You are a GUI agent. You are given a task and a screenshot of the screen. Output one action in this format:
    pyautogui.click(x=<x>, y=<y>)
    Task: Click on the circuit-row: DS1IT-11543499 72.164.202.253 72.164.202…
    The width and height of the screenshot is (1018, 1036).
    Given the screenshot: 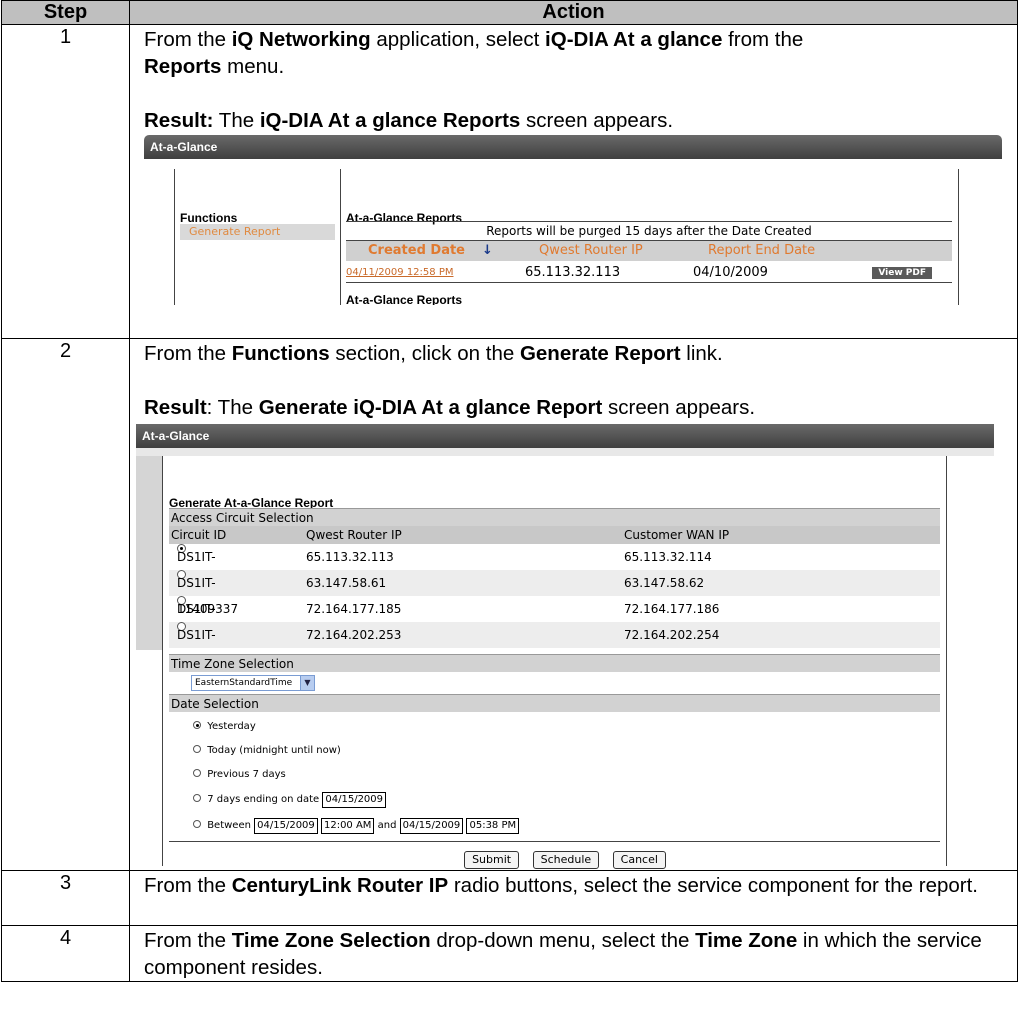 What is the action you would take?
    pyautogui.click(x=554, y=645)
    